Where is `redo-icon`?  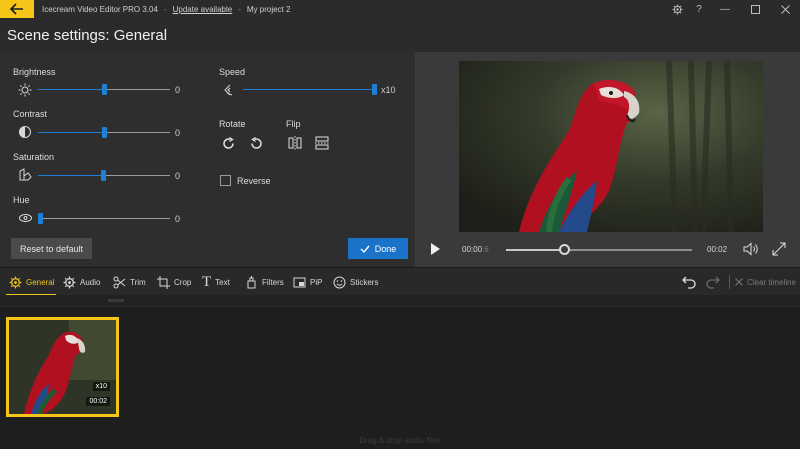
redo-icon is located at coordinates (713, 282).